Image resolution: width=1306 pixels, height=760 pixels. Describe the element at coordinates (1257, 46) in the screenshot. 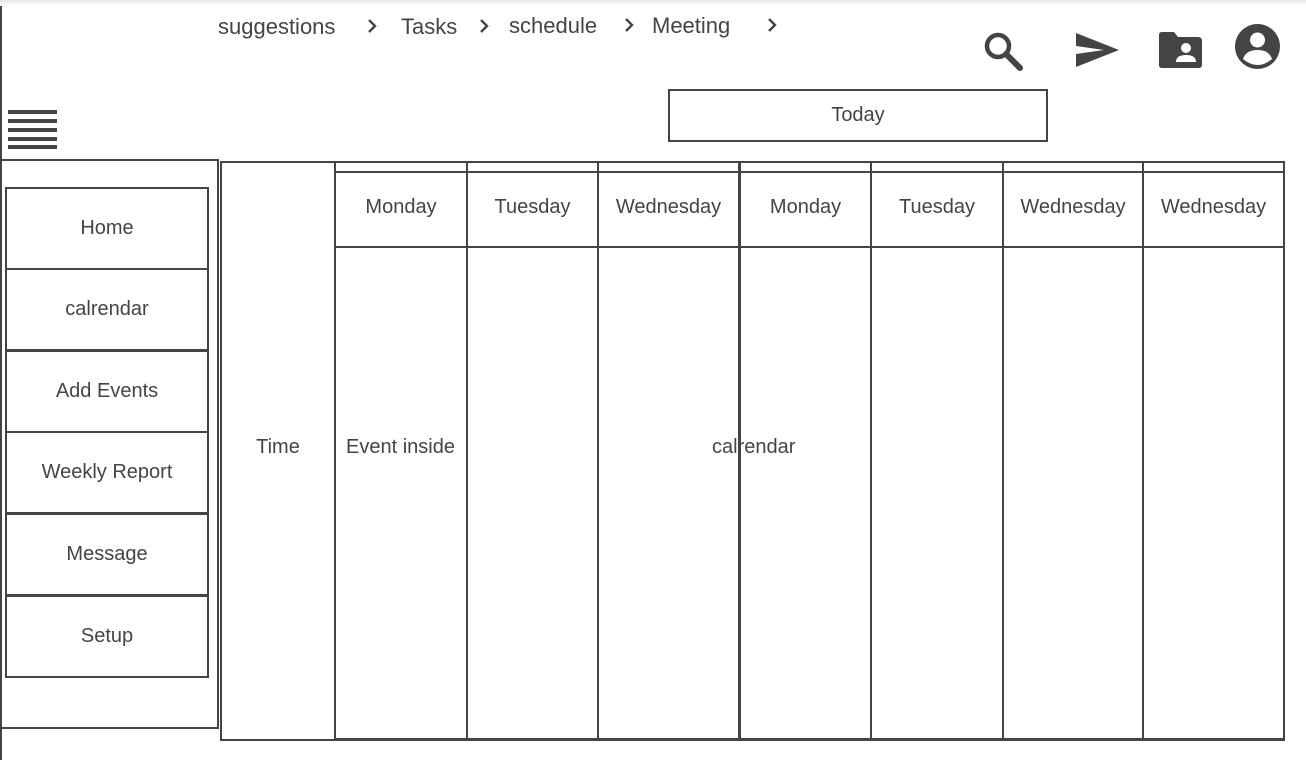

I see `account-icon` at that location.